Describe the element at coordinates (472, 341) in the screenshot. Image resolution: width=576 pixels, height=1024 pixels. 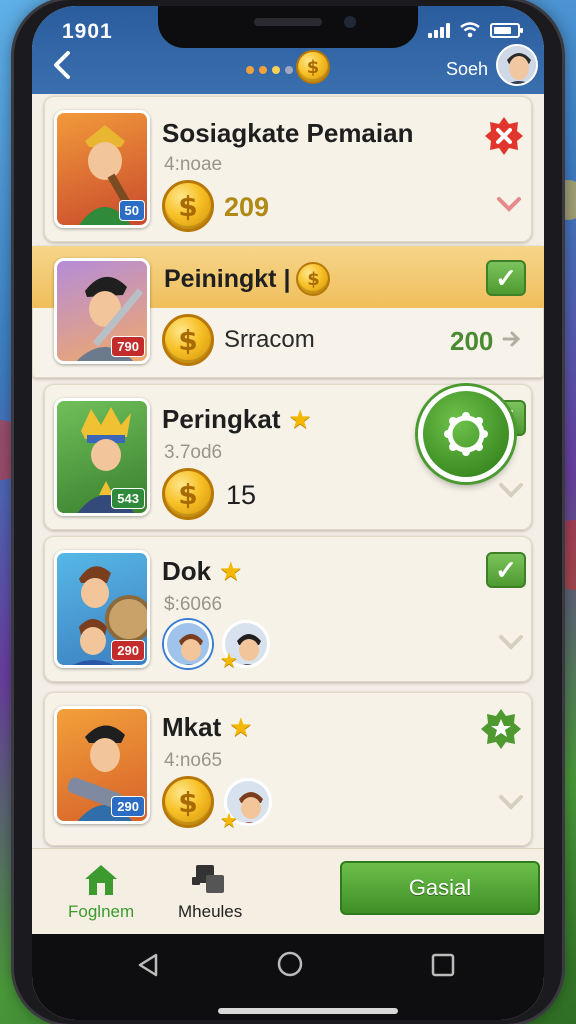
I see `coin-amount: 200` at that location.